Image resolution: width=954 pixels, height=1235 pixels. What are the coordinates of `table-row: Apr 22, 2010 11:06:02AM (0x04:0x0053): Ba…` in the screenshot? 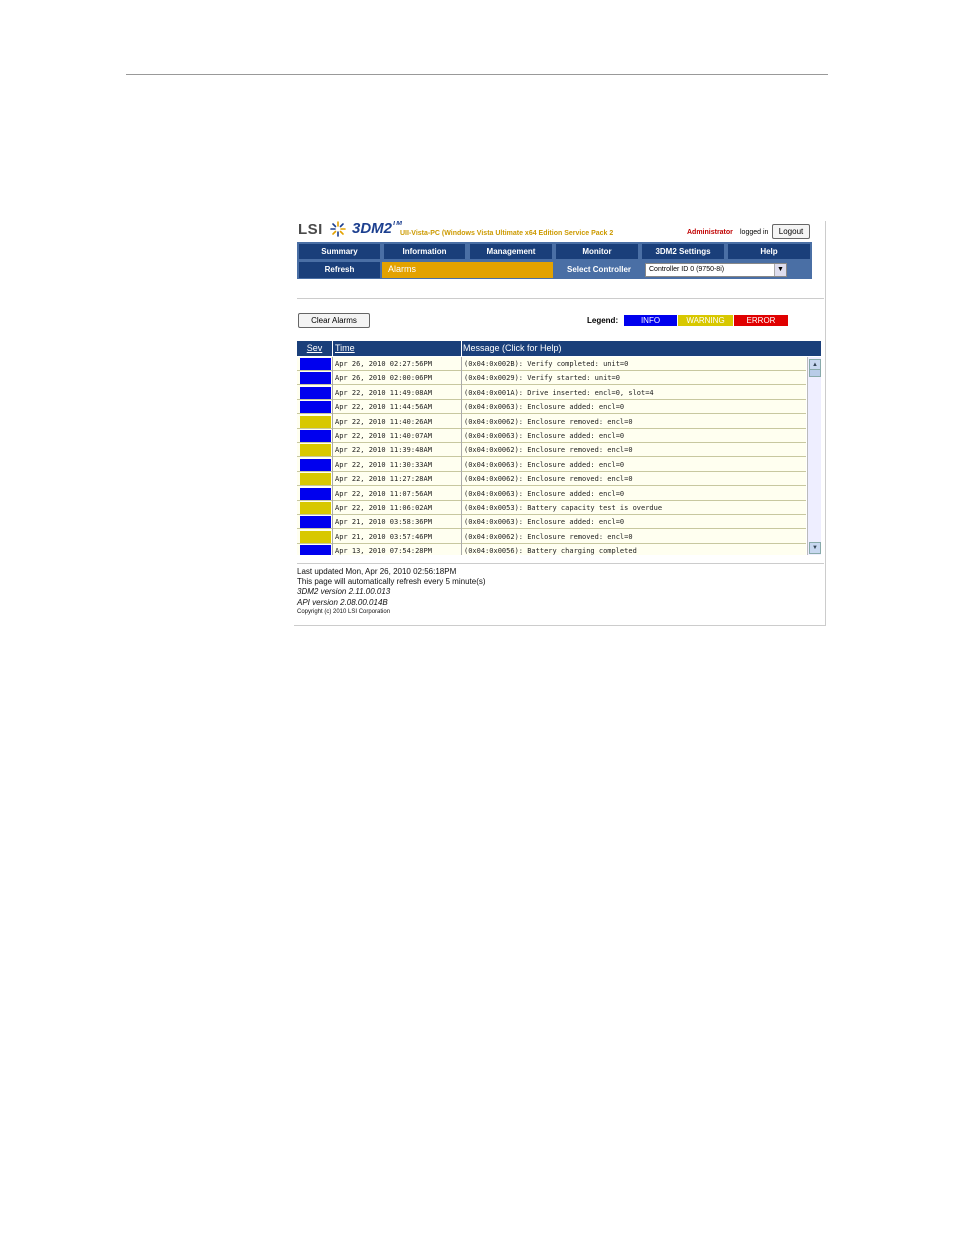 It's located at (551, 508).